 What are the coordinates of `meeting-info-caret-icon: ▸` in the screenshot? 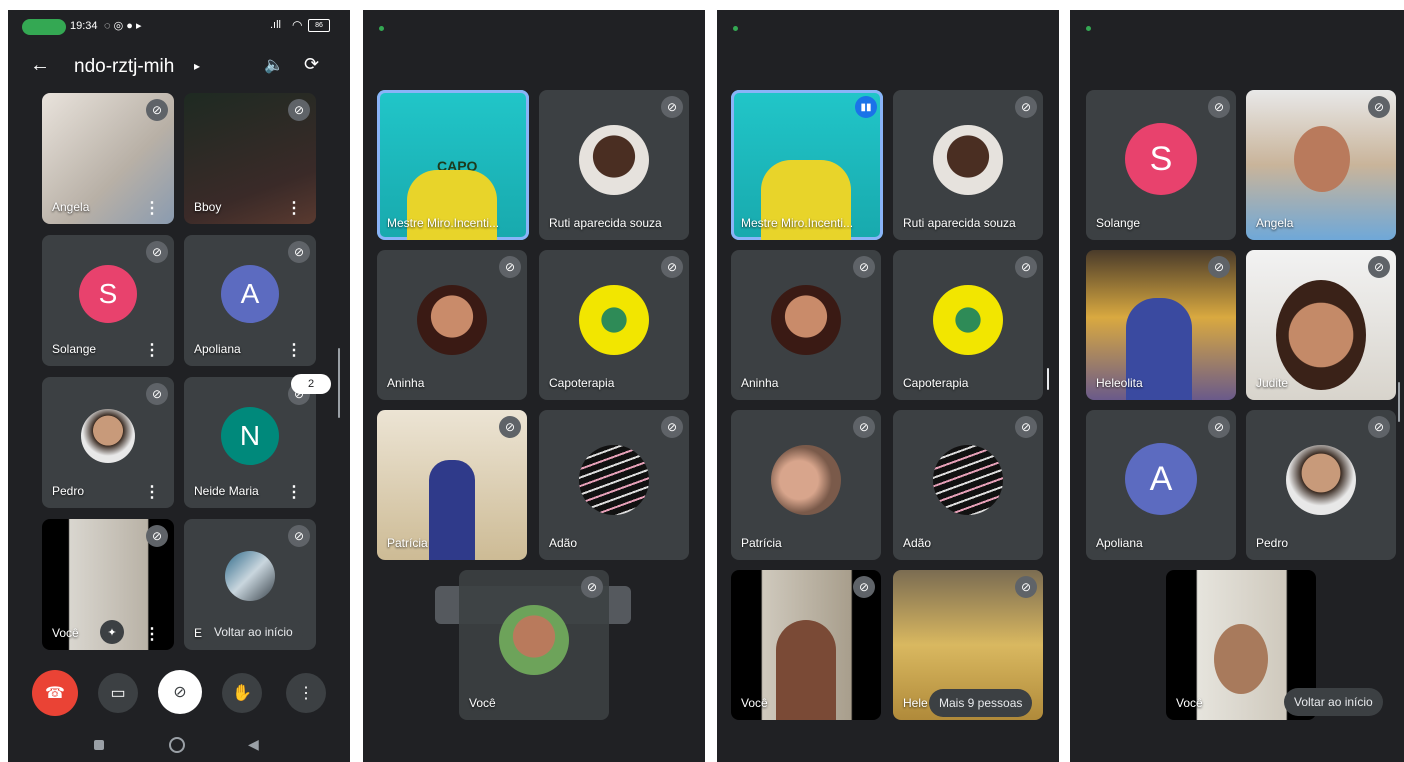 It's located at (197, 66).